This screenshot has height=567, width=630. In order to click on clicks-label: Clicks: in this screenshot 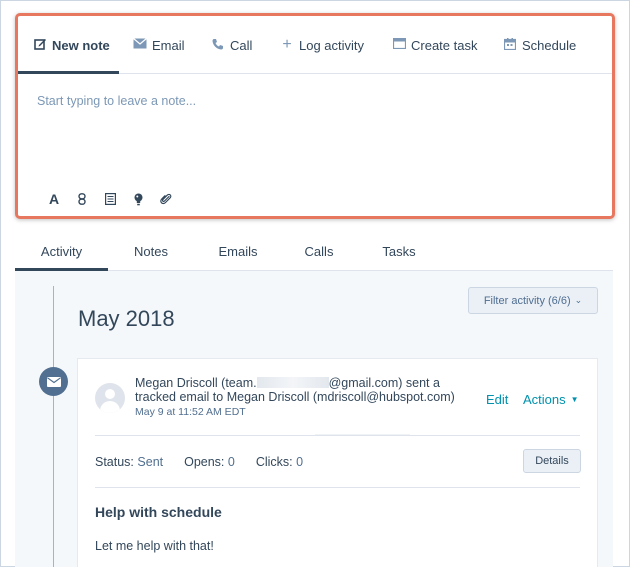, I will do `click(274, 462)`.